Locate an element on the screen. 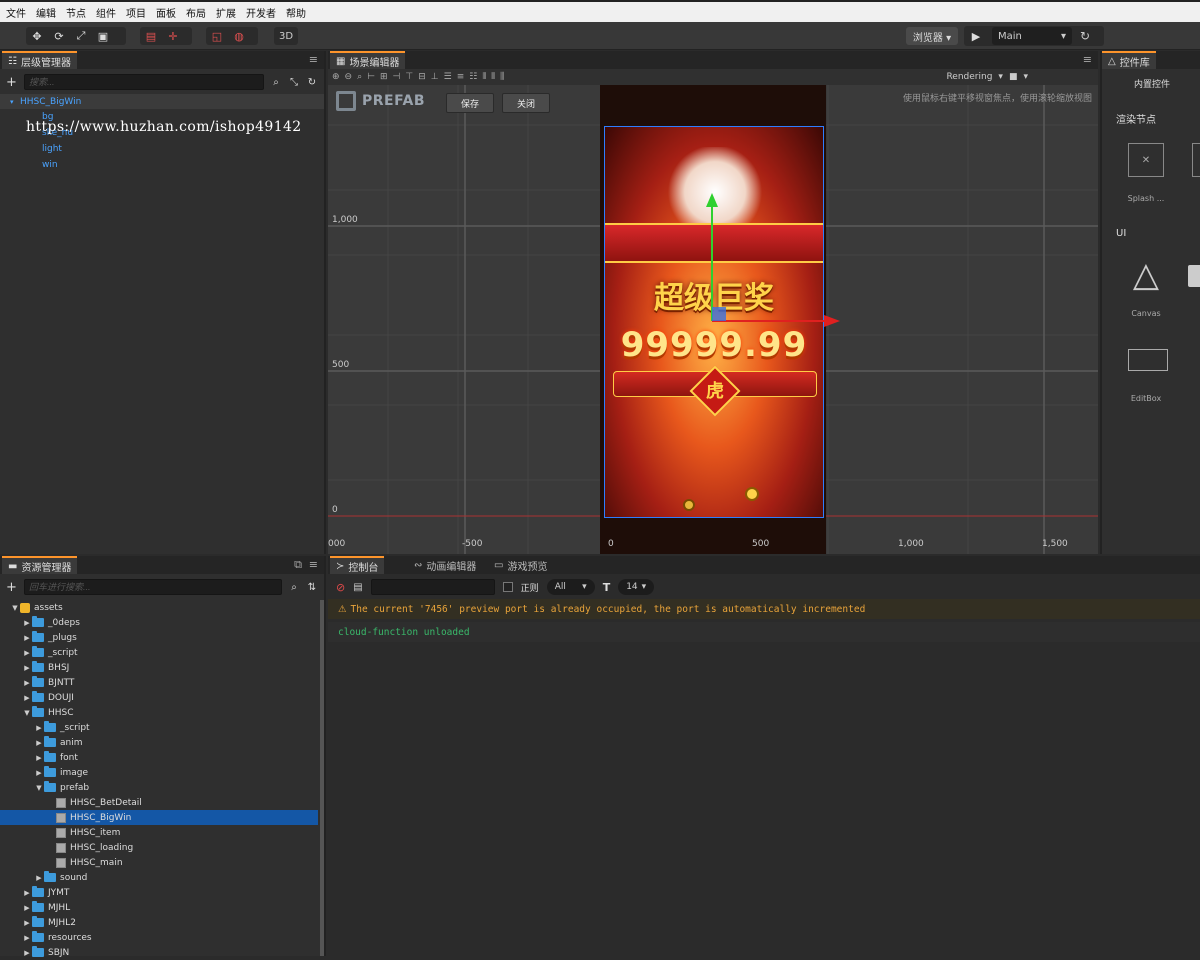  rect-tool-icon: ▣ is located at coordinates (103, 36).